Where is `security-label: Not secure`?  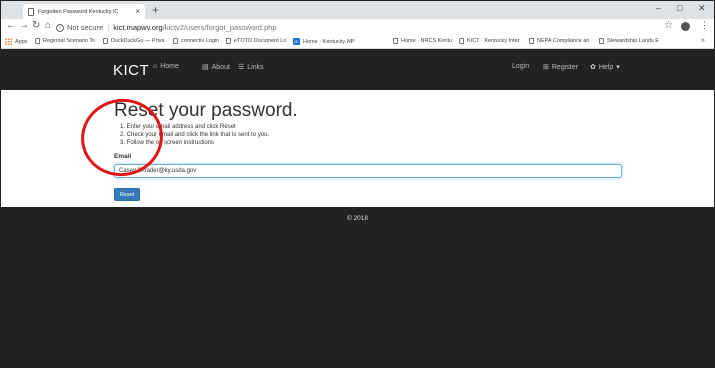 security-label: Not secure is located at coordinates (85, 27).